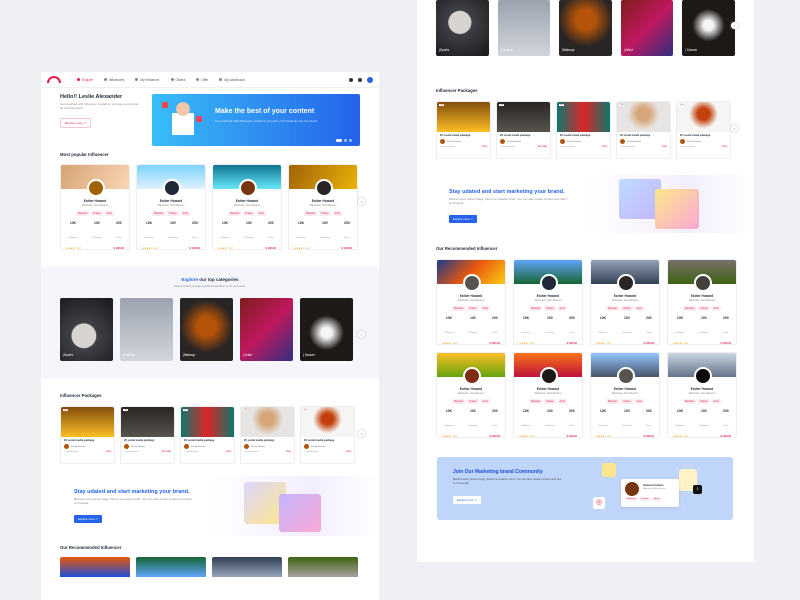 The image size is (800, 600). I want to click on carousel-dots, so click(344, 140).